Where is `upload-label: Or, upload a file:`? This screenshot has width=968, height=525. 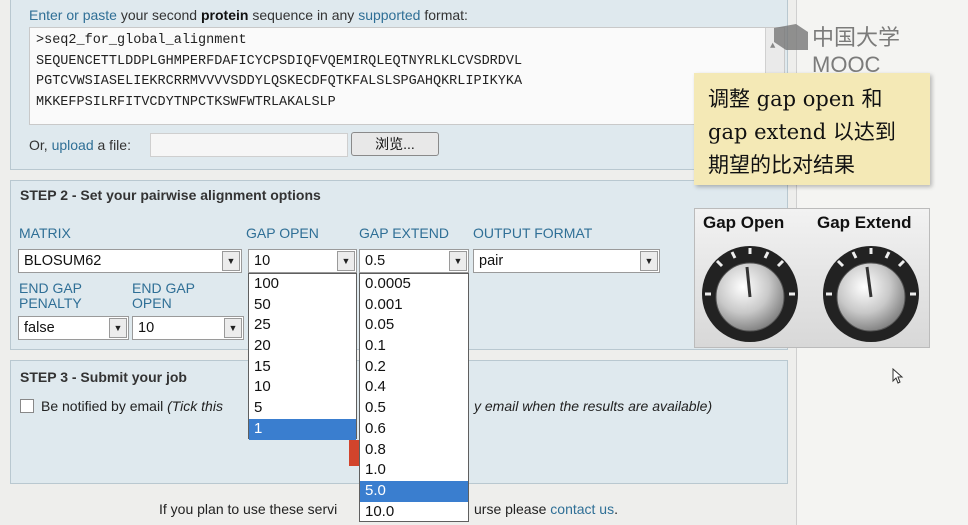
upload-label: Or, upload a file: is located at coordinates (80, 145).